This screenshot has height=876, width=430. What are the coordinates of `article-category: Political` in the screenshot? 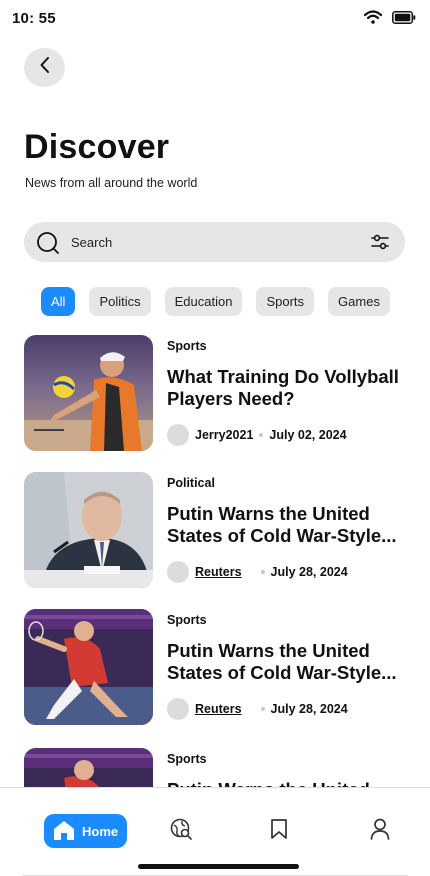 It's located at (191, 483).